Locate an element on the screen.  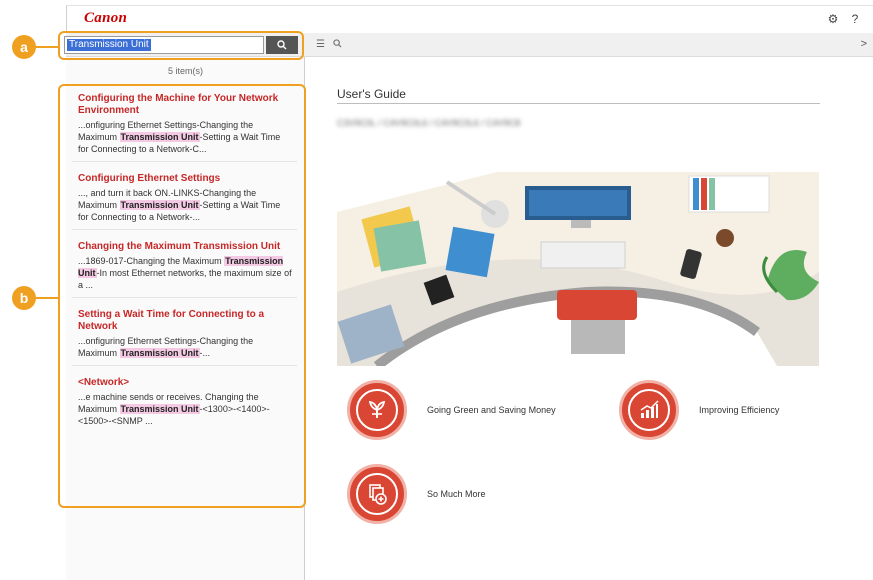
gear-icon: ⚙ is located at coordinates (833, 19).